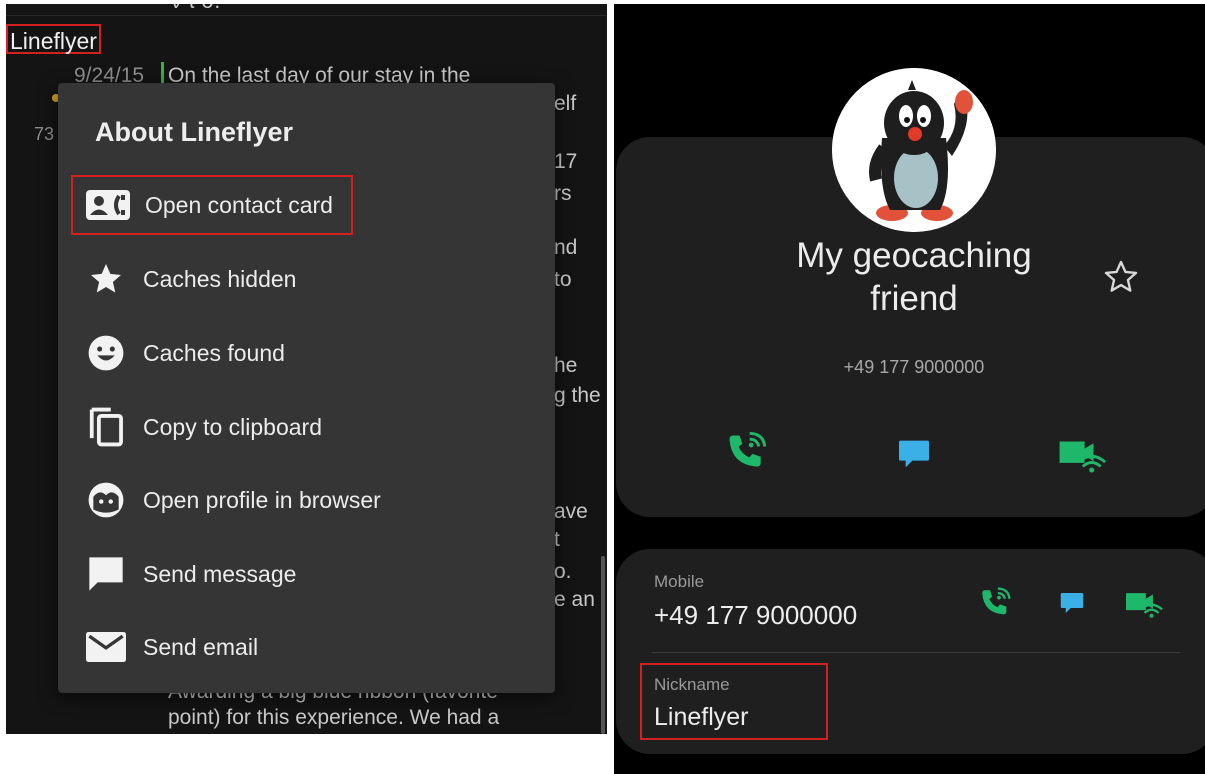 This screenshot has height=774, width=1205. Describe the element at coordinates (239, 204) in the screenshot. I see `menu-item-label: Open contact card` at that location.